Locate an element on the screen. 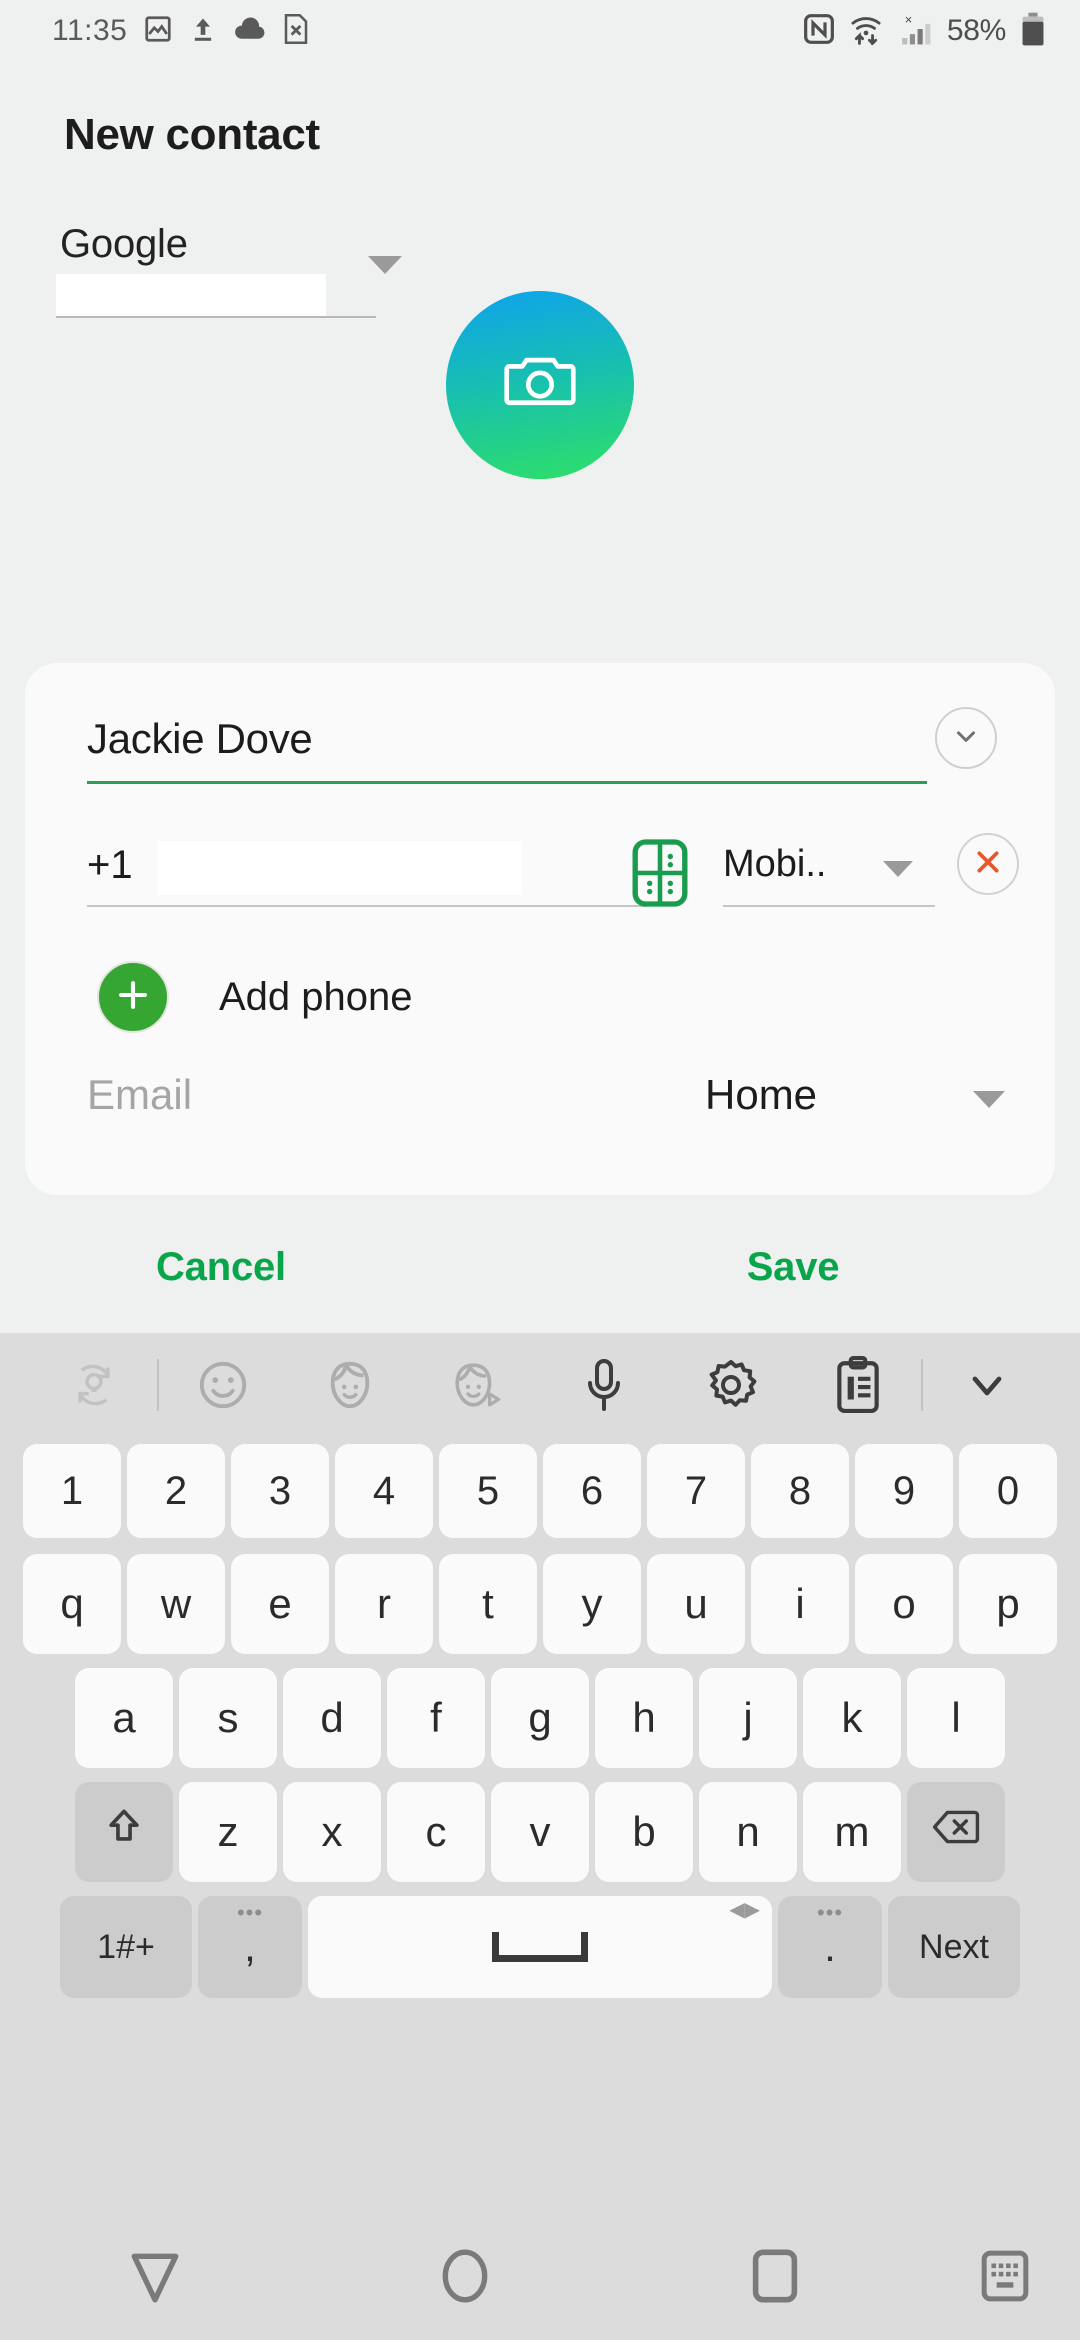 Image resolution: width=1080 pixels, height=2340 pixels. account-selector: Google is located at coordinates (293, 270).